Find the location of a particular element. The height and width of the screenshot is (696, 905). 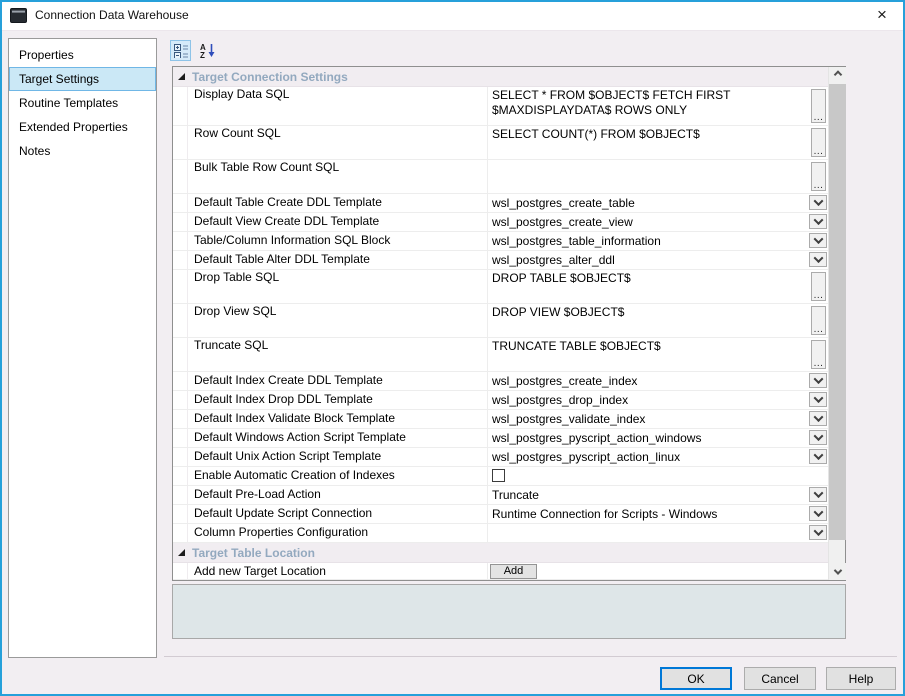

scroll-down-button is located at coordinates (837, 571).